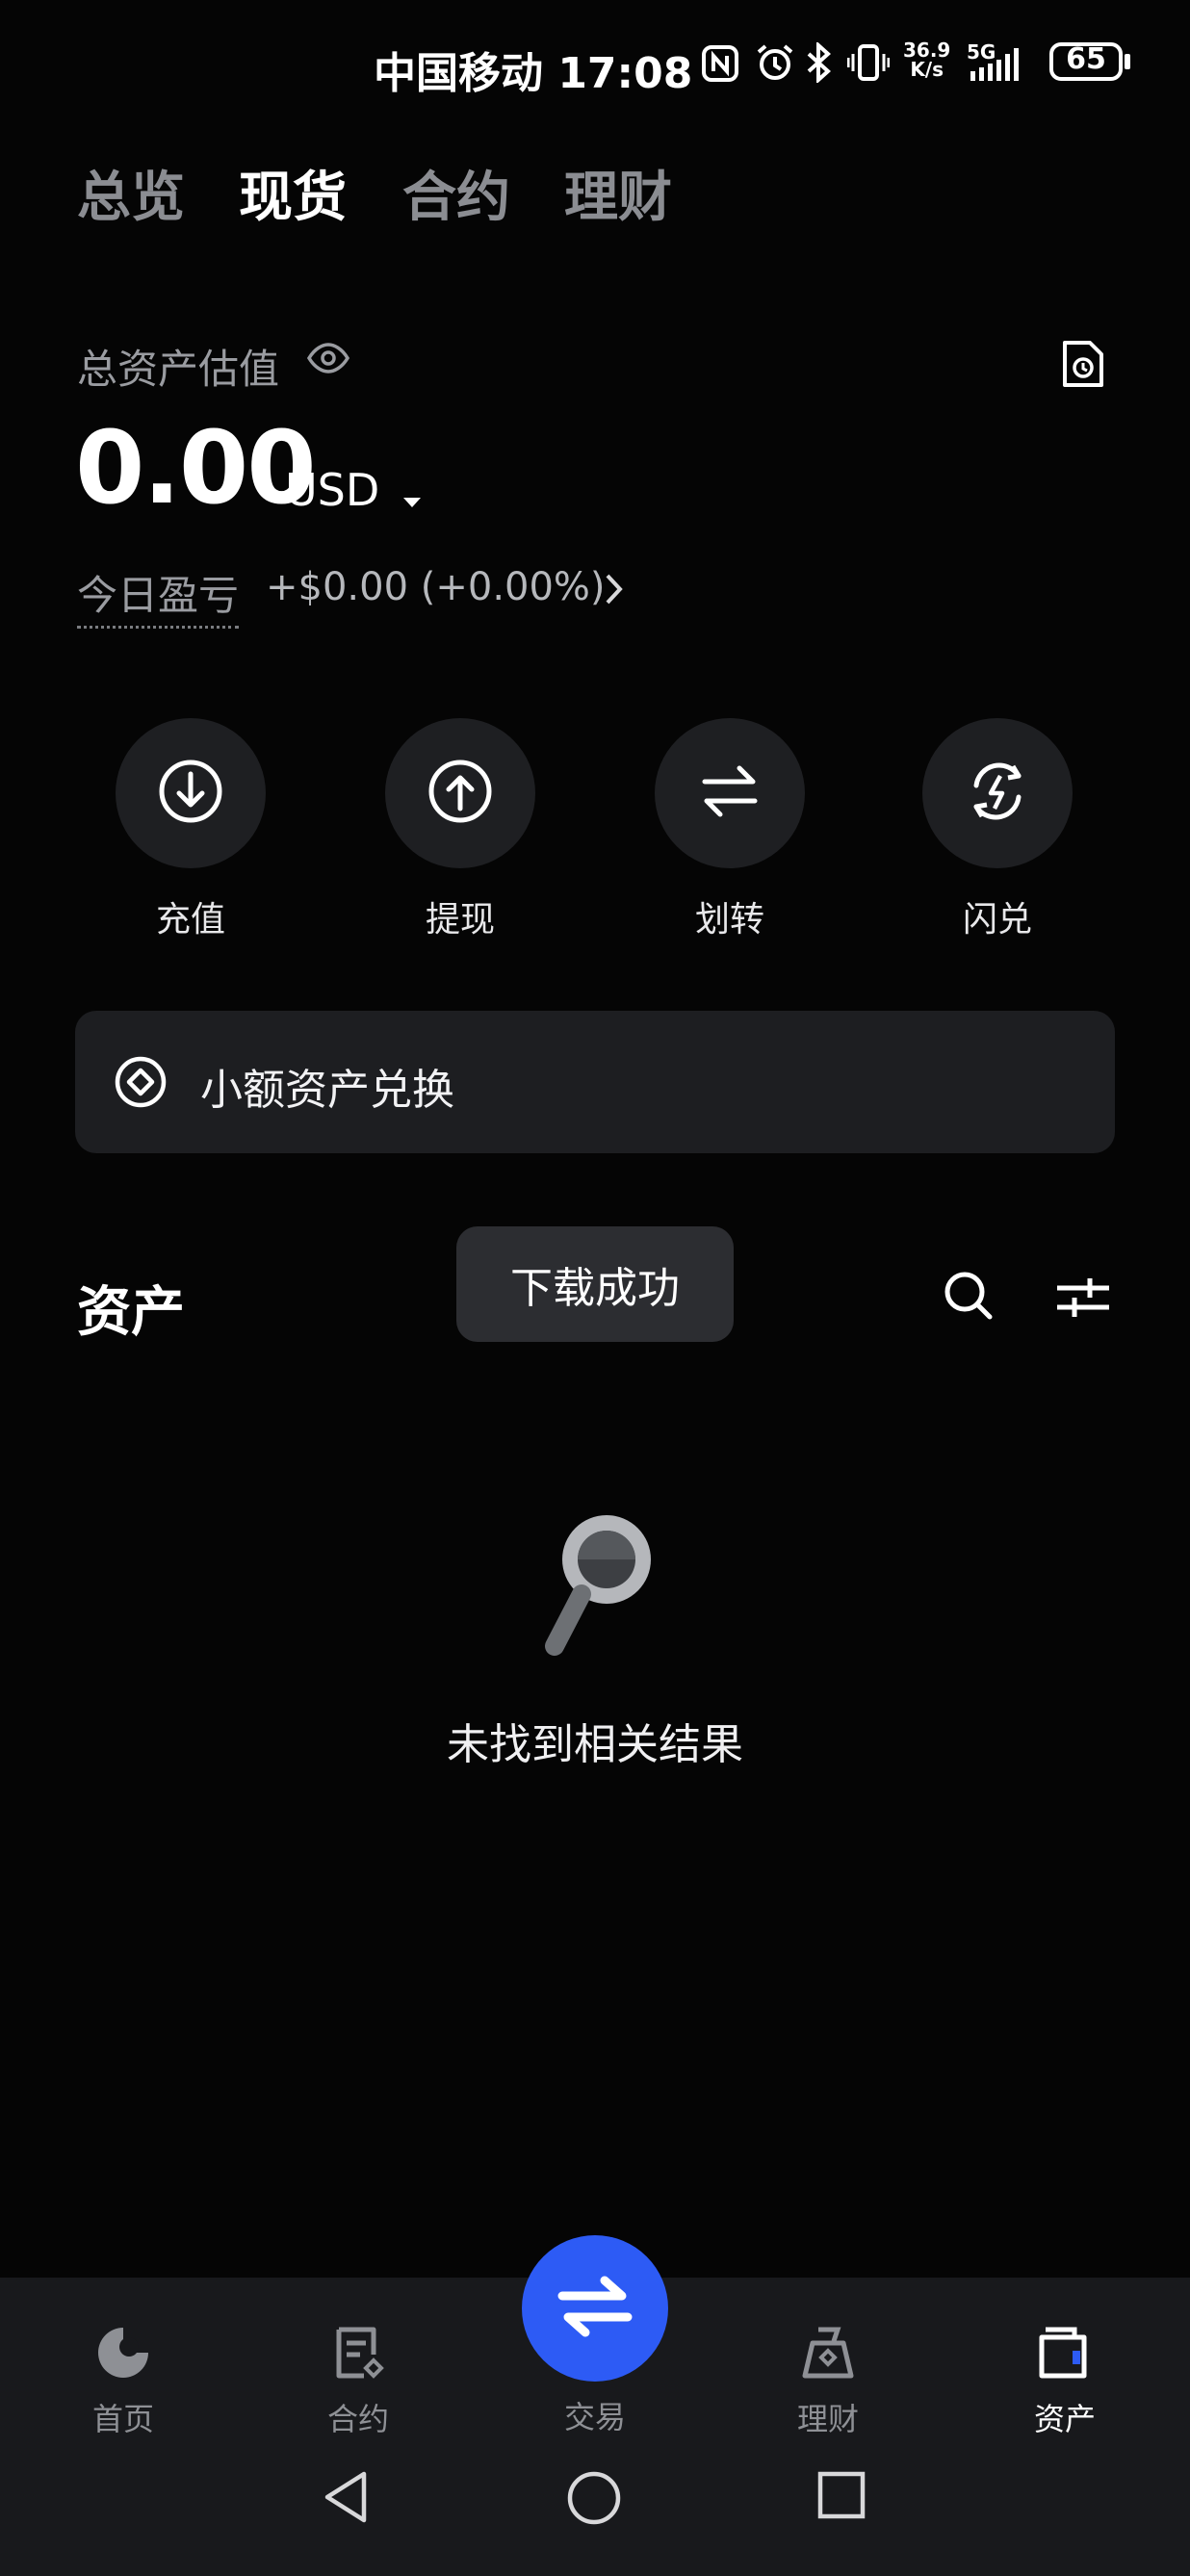  What do you see at coordinates (595, 1745) in the screenshot?
I see `empty-state-text: 未找到相关结果` at bounding box center [595, 1745].